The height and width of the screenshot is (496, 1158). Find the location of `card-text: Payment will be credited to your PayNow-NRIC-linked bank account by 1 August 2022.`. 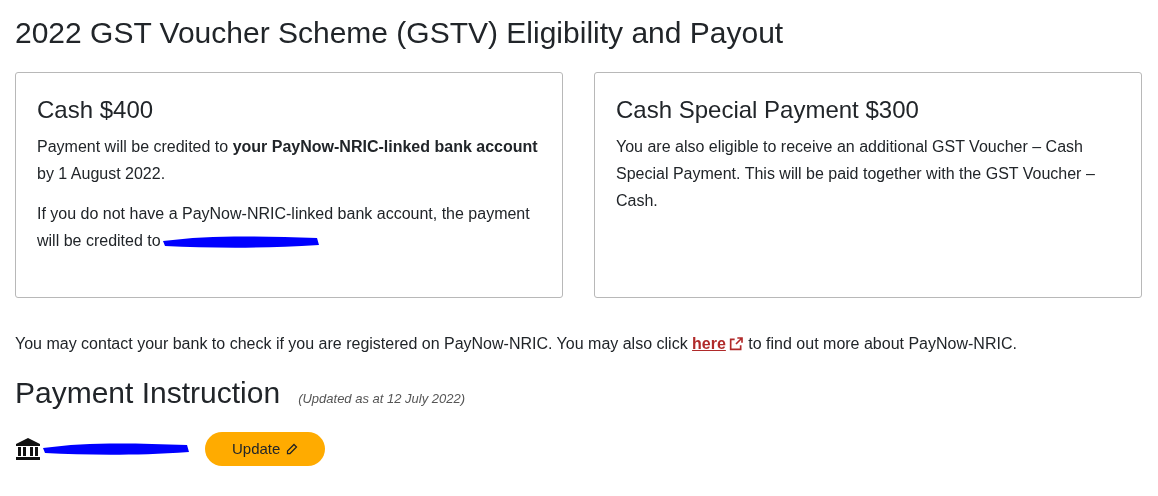

card-text: Payment will be credited to your PayNow-NRIC-linked bank account by 1 August 2022. is located at coordinates (287, 160).